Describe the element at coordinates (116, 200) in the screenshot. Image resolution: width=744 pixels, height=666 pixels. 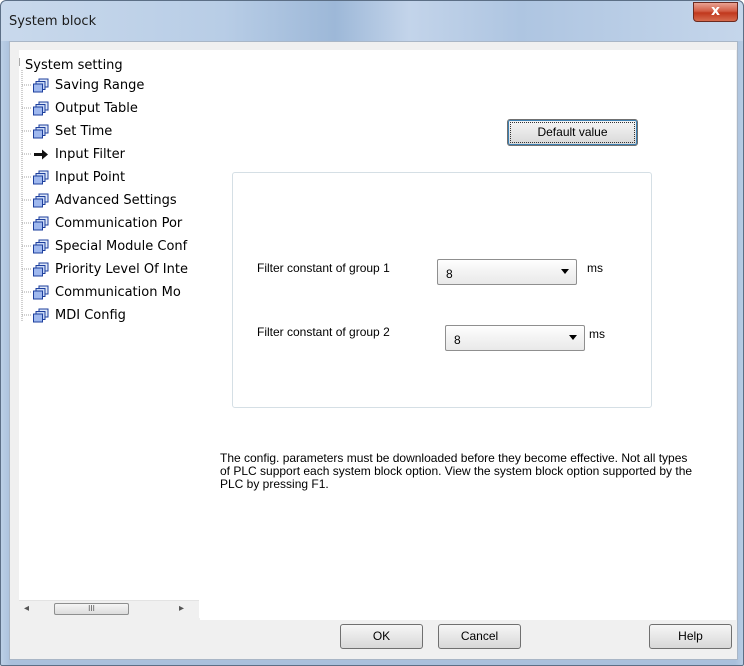
I see `tree-item-label: Advanced Settings` at that location.